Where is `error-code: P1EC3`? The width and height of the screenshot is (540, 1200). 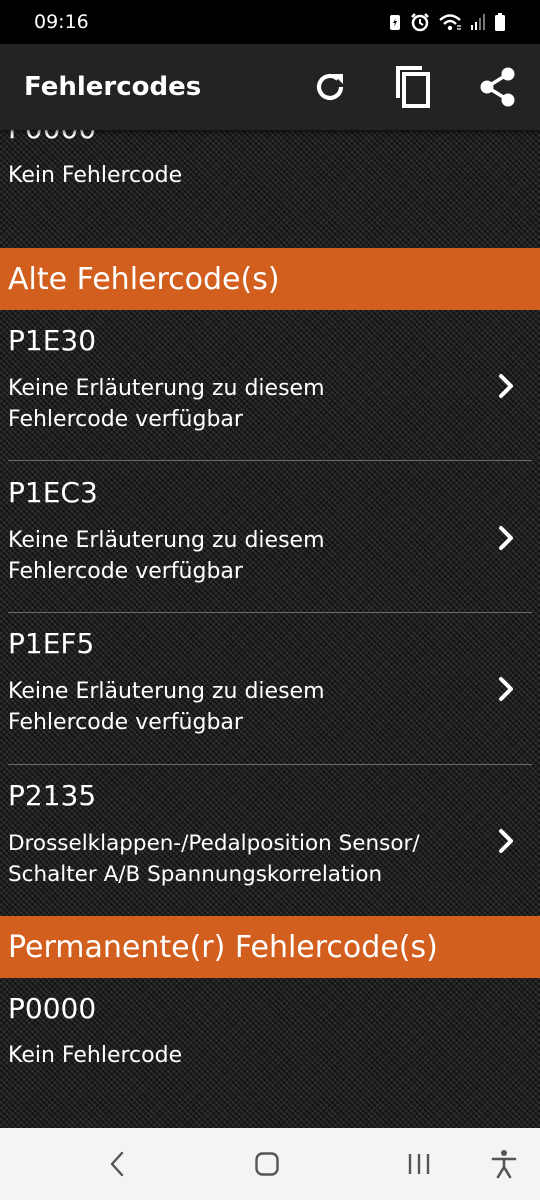 error-code: P1EC3 is located at coordinates (53, 492).